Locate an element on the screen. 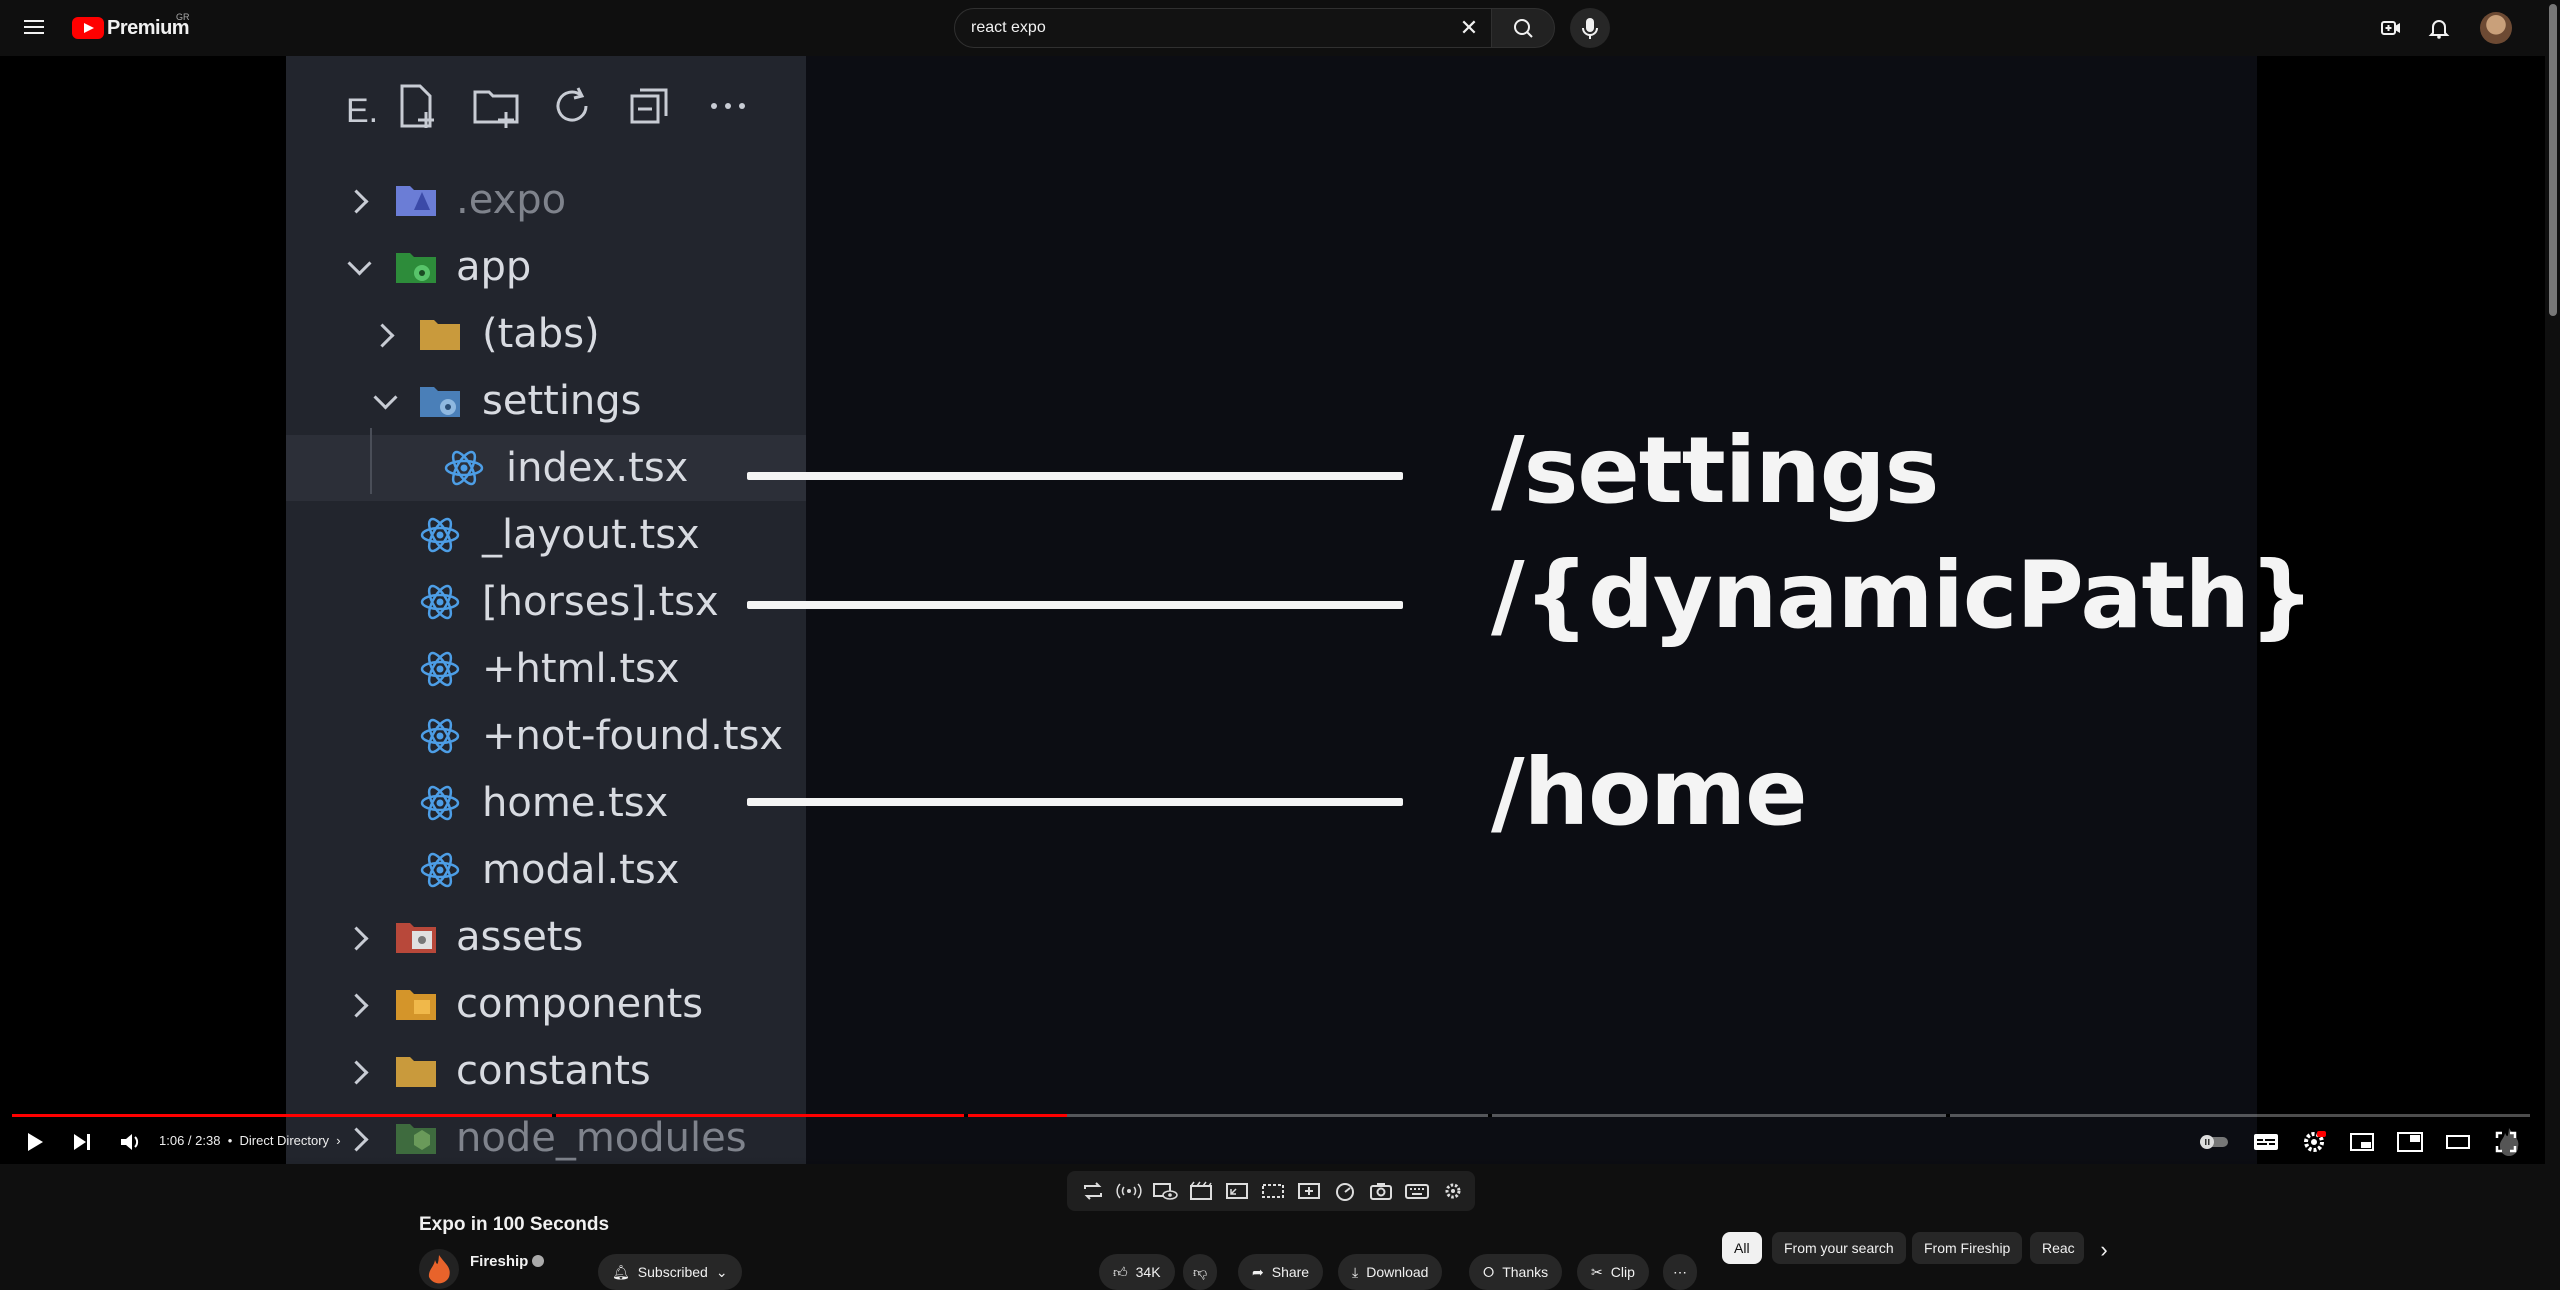 The image size is (2560, 1290). chip-all: All is located at coordinates (1742, 1248).